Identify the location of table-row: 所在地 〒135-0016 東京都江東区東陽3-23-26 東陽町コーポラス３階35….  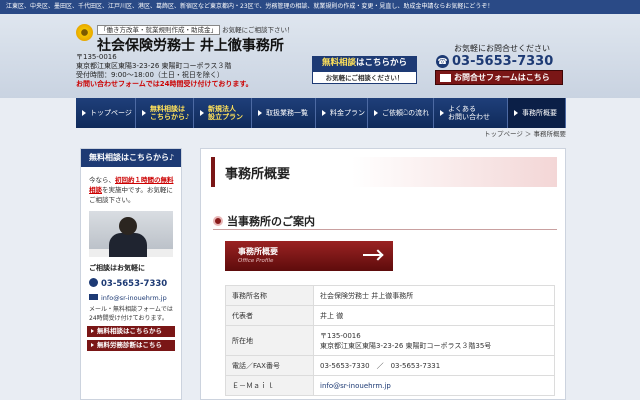
(390, 340).